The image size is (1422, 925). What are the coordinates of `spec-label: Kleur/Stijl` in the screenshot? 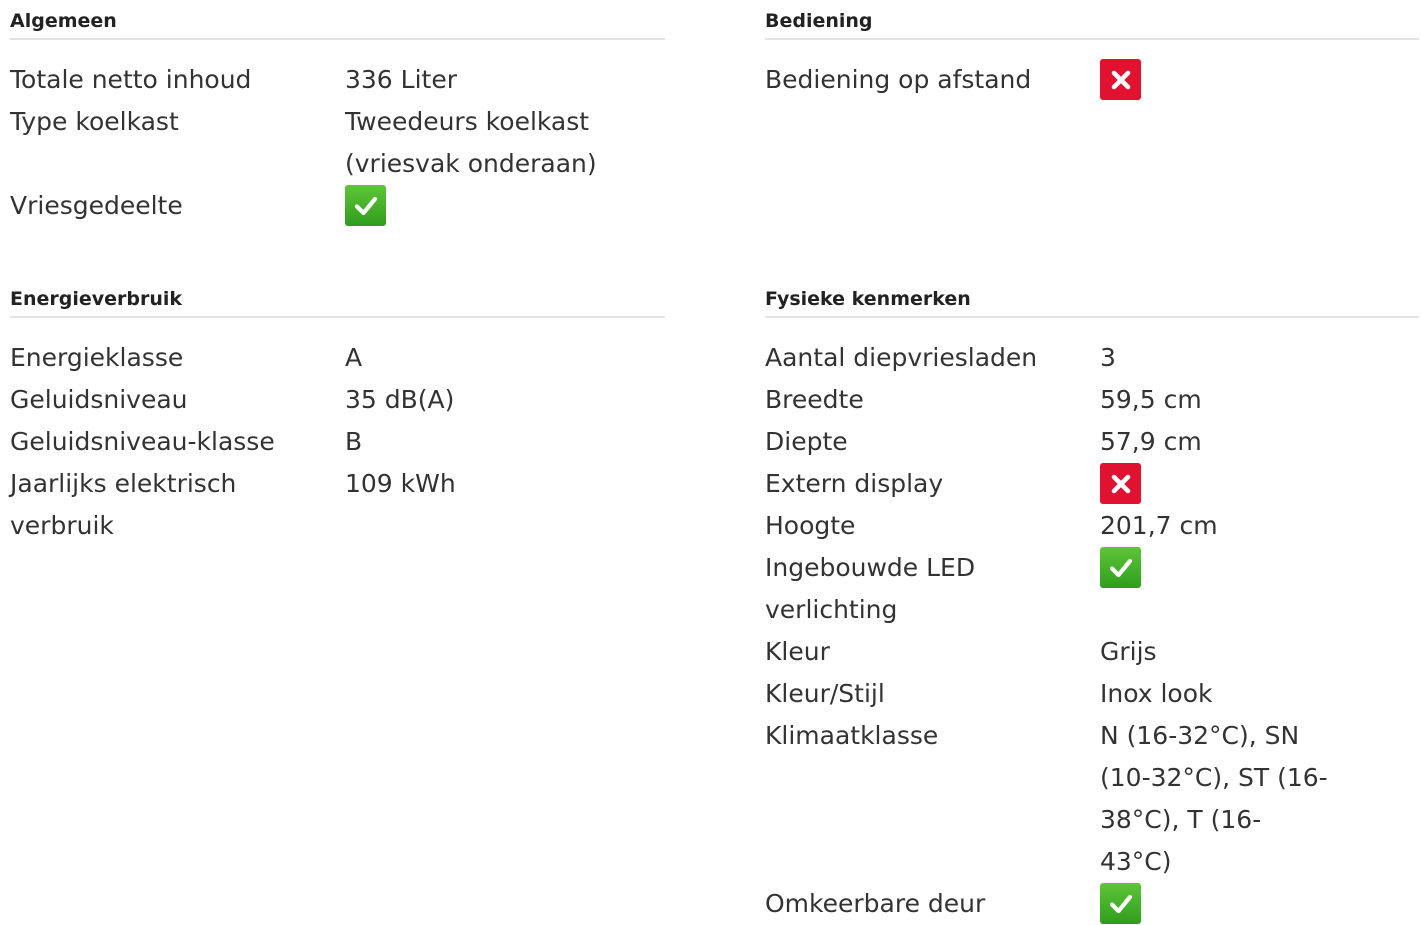 It's located at (825, 693).